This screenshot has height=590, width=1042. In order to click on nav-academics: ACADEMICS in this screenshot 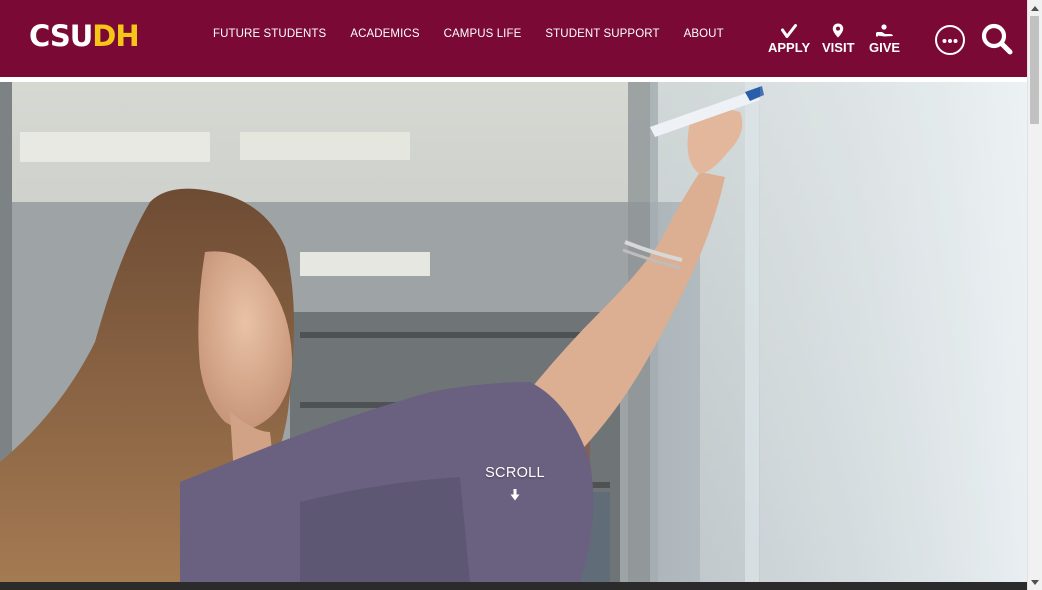, I will do `click(384, 34)`.